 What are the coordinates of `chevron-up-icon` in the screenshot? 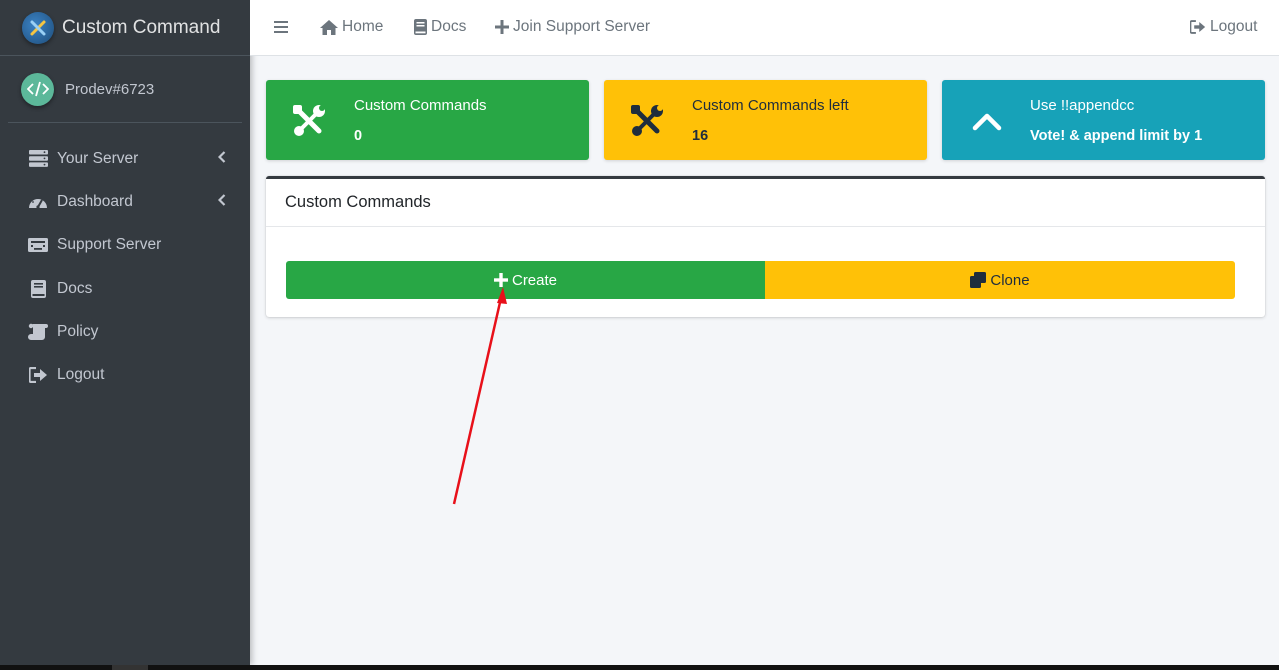 It's located at (987, 121).